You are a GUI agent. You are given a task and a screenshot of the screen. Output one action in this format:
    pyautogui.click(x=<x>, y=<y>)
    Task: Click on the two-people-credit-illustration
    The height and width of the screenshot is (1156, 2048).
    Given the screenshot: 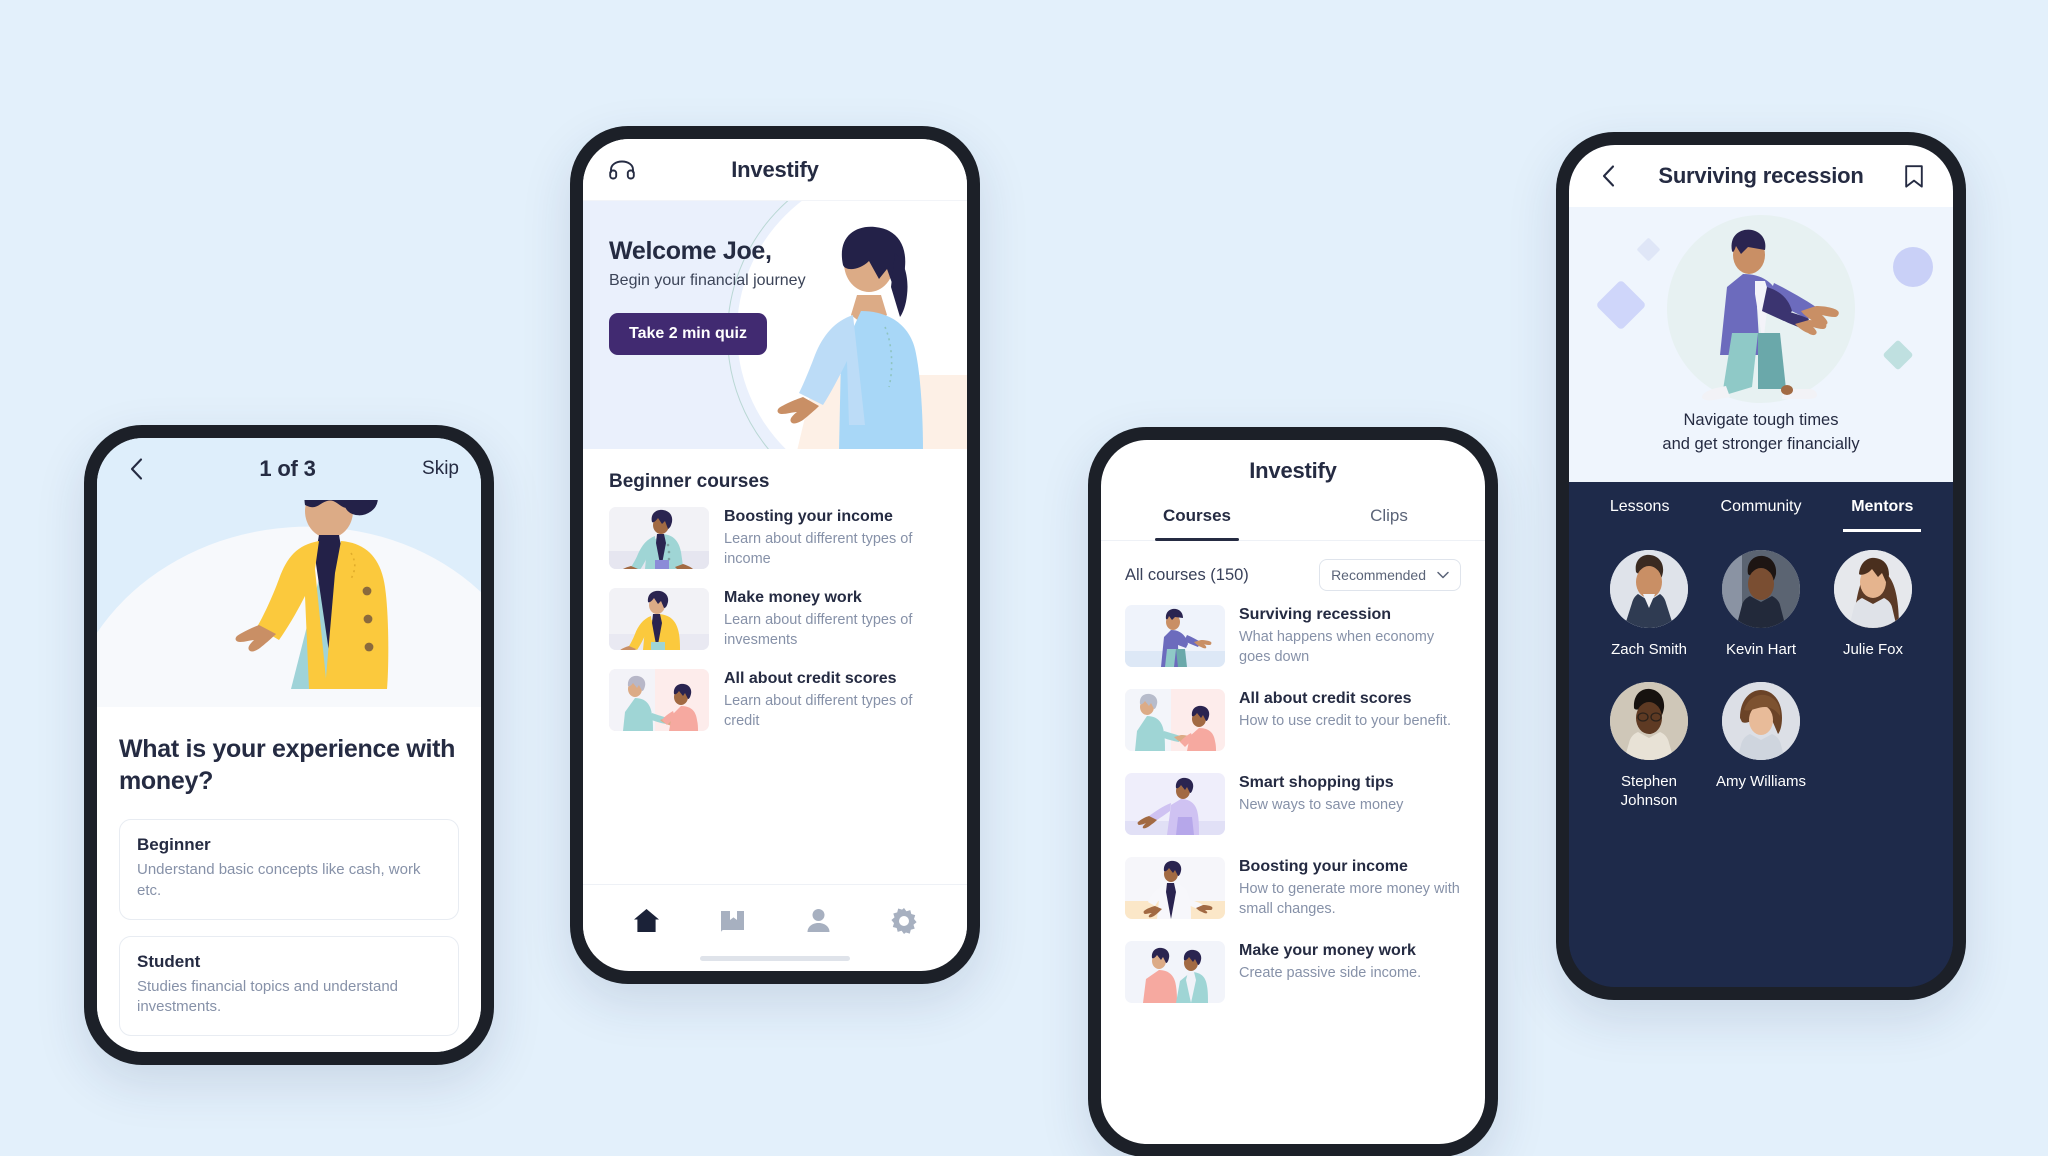 What is the action you would take?
    pyautogui.click(x=1175, y=720)
    